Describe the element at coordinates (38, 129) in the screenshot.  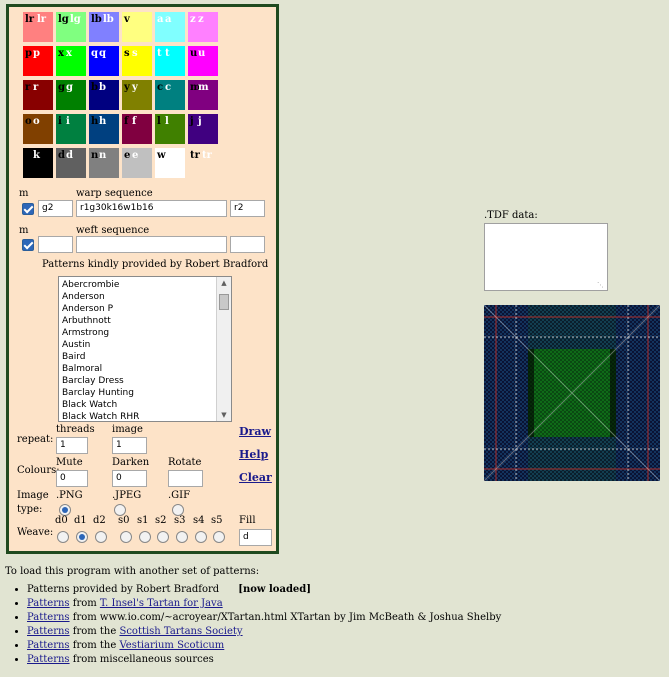
I see `swatch-o: oo` at that location.